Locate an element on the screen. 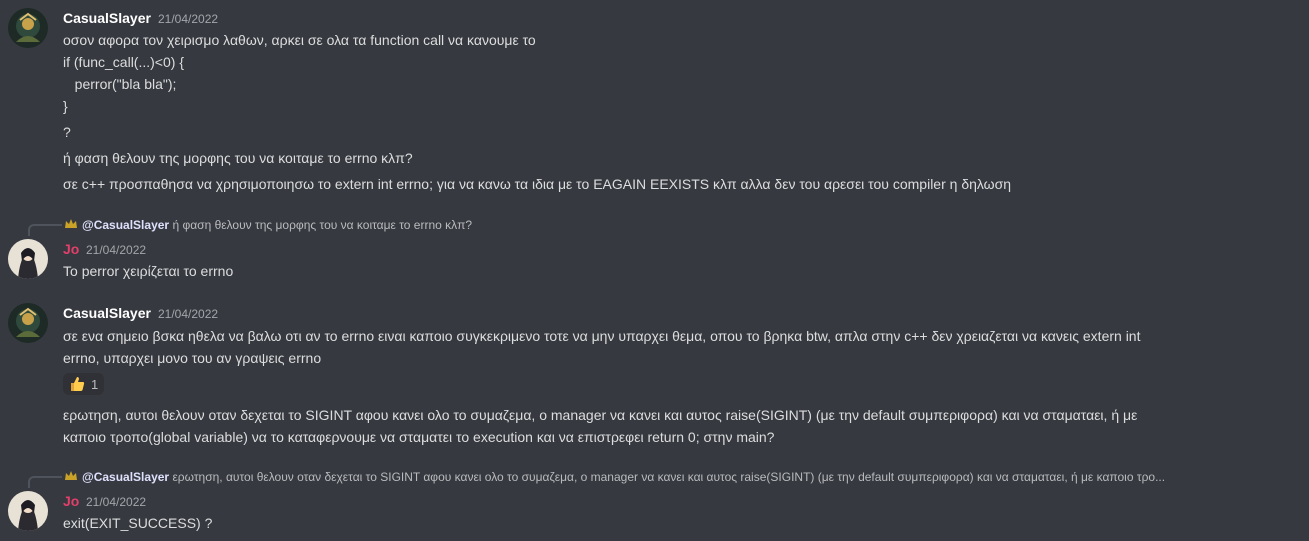 The width and height of the screenshot is (1309, 541). message-line: ? is located at coordinates (67, 132).